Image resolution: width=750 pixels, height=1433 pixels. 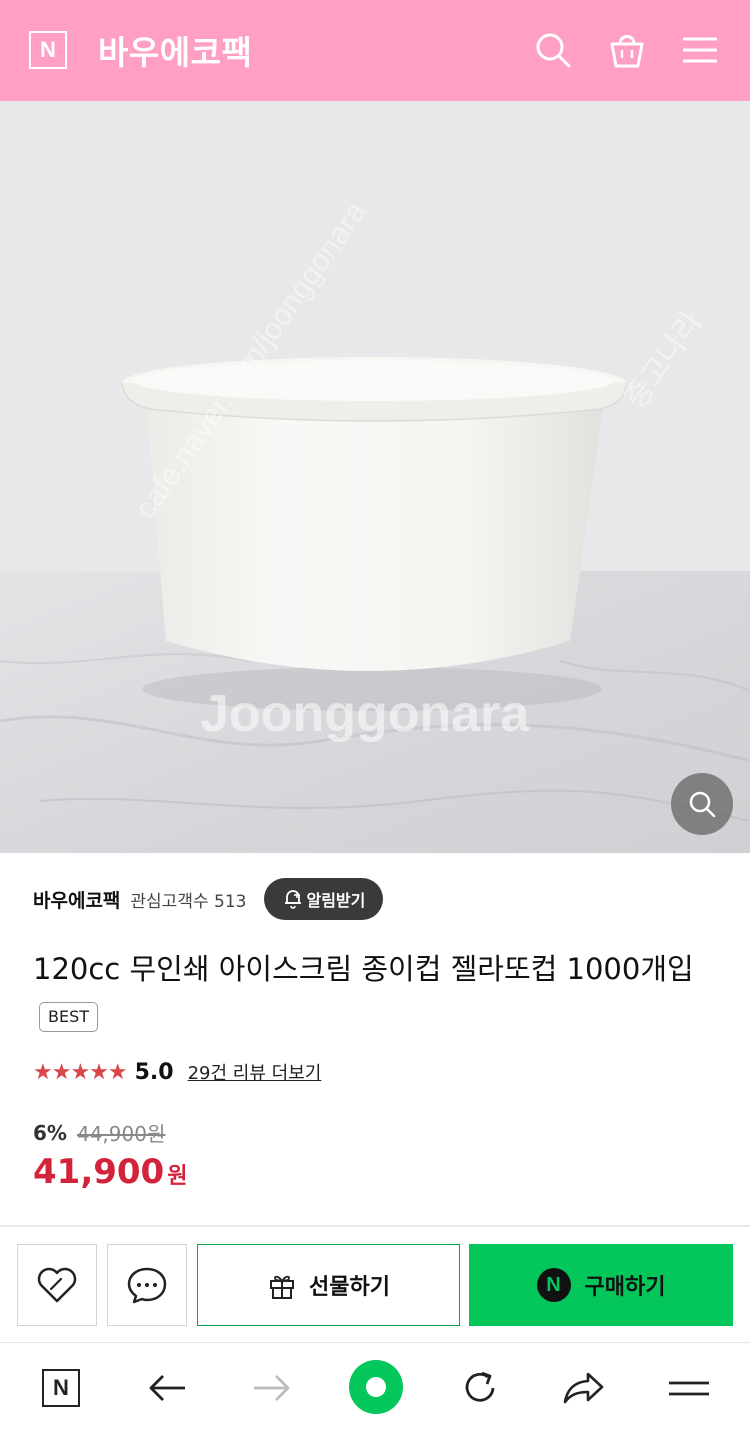 I want to click on zoom-button, so click(x=702, y=804).